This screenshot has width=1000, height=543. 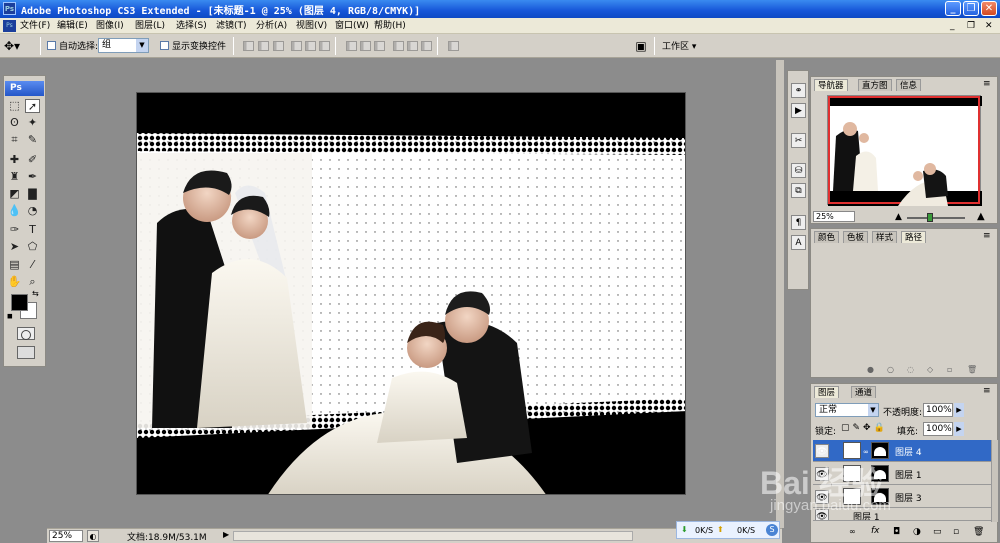 I want to click on eraser-tool-icon: ◩, so click(x=14, y=194).